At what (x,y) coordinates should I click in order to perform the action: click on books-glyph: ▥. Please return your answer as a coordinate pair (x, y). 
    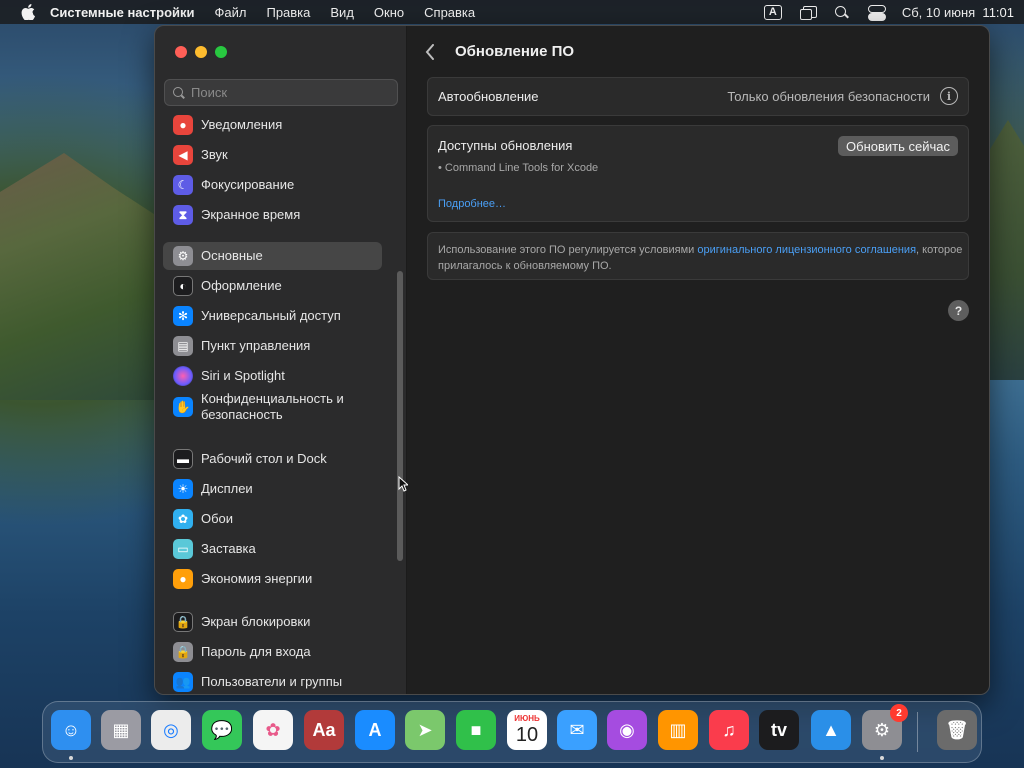
    Looking at the image, I should click on (678, 729).